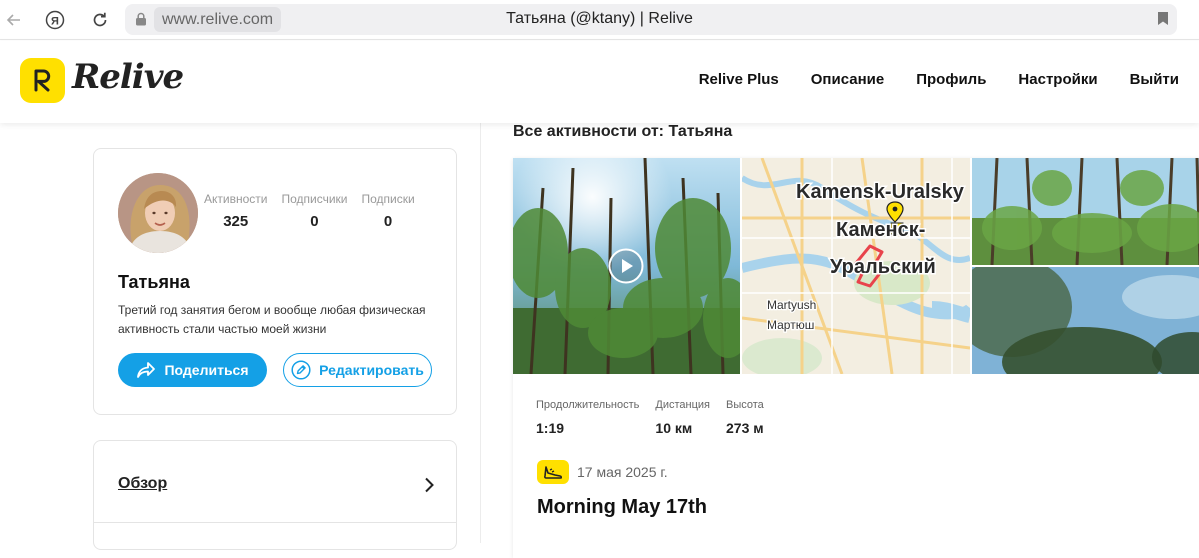 Image resolution: width=1199 pixels, height=558 pixels. What do you see at coordinates (429, 485) in the screenshot?
I see `chevron-right-icon` at bounding box center [429, 485].